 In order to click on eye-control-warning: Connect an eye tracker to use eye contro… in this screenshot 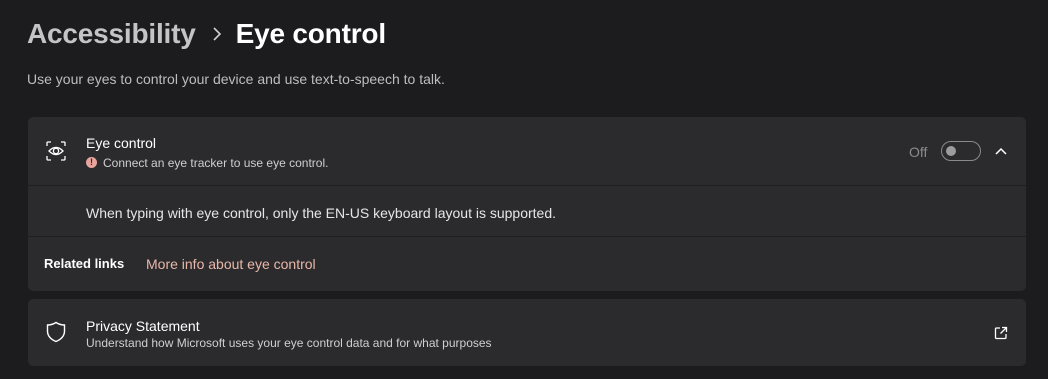, I will do `click(216, 163)`.